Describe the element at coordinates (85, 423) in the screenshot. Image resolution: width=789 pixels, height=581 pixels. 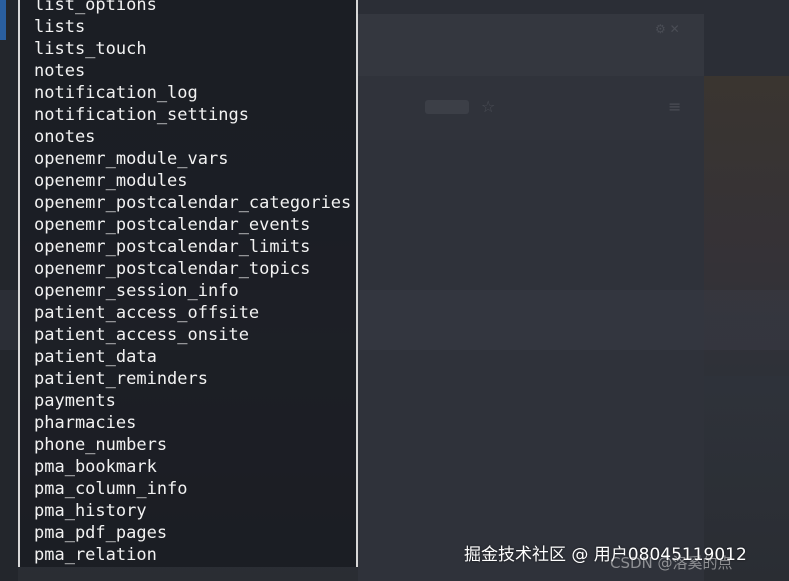
I see `terminal-line: pharmacies` at that location.